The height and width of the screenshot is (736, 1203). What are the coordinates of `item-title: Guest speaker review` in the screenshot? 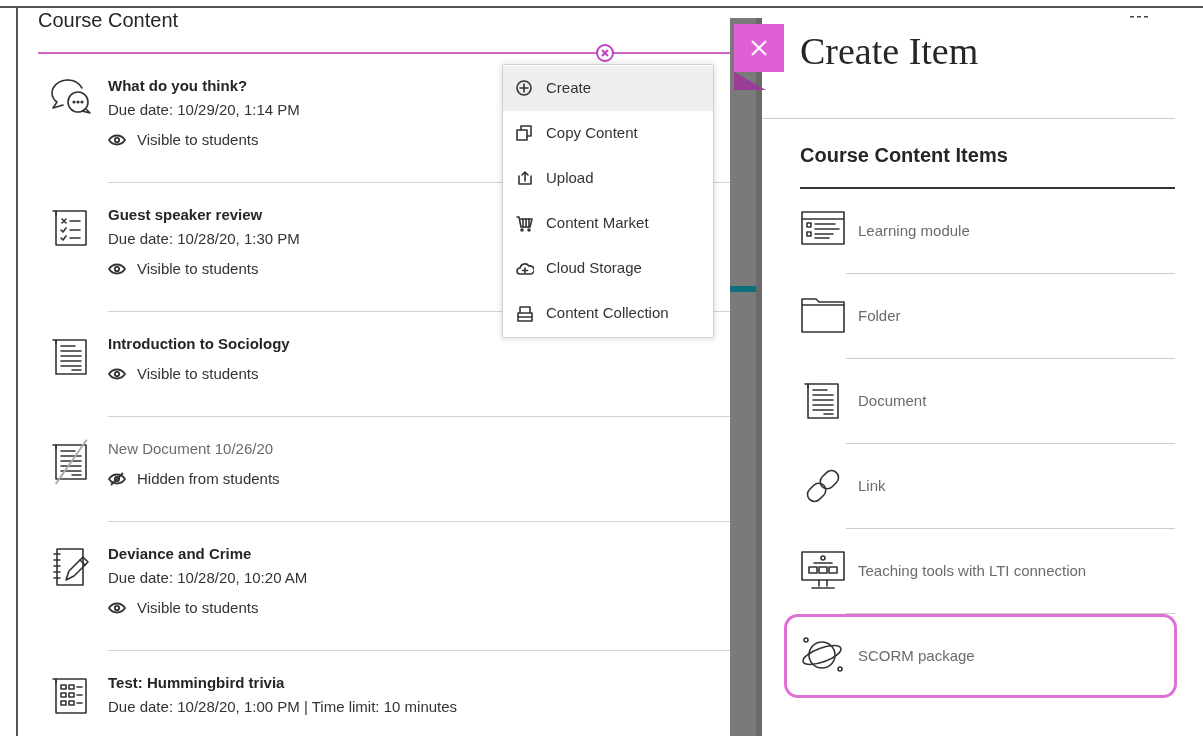 It's located at (185, 215).